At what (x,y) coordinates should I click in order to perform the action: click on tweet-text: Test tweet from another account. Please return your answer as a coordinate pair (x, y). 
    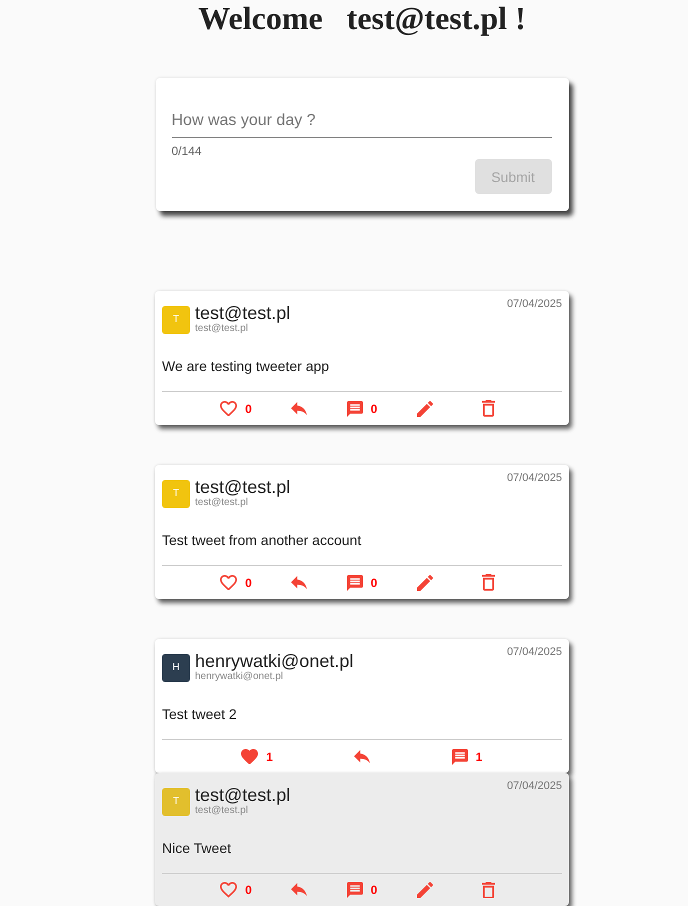
    Looking at the image, I should click on (262, 540).